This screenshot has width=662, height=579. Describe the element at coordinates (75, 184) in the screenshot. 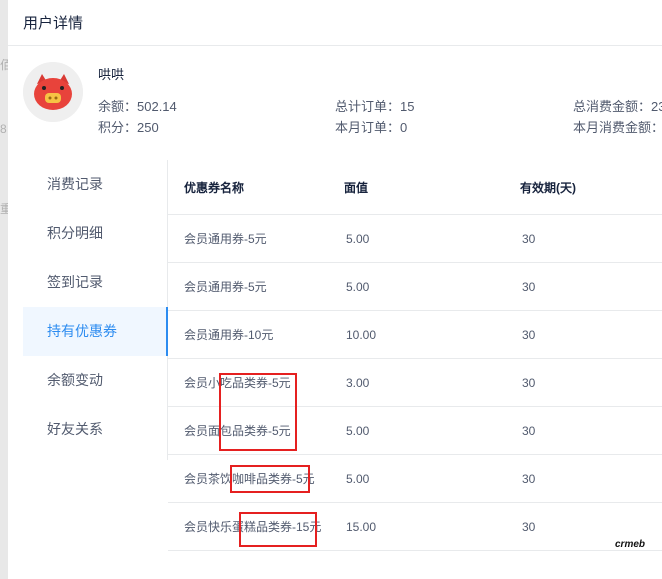

I see `tab-label: 消费记录` at that location.